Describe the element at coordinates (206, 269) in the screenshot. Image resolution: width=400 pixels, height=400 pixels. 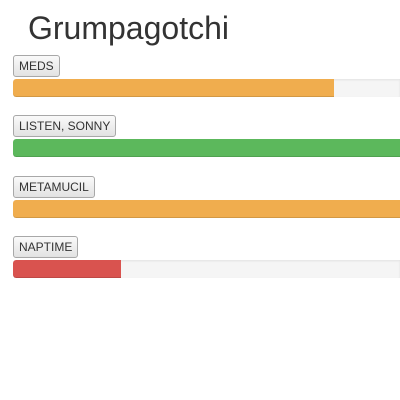
I see `naptime-progress-bar` at that location.